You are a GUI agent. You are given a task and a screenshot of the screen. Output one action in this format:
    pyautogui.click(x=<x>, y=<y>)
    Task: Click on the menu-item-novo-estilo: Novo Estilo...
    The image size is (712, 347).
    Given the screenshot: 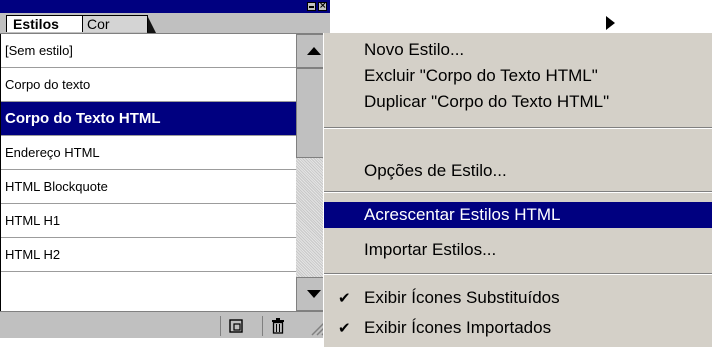 What is the action you would take?
    pyautogui.click(x=518, y=50)
    